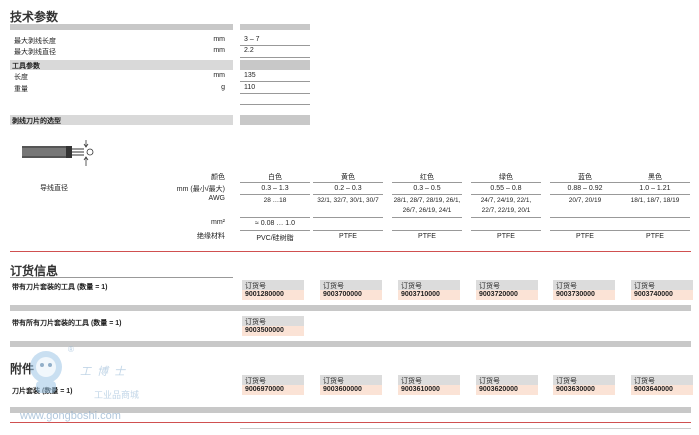  Describe the element at coordinates (275, 238) in the screenshot. I see `blade-insulation: PVC/硅树脂` at that location.